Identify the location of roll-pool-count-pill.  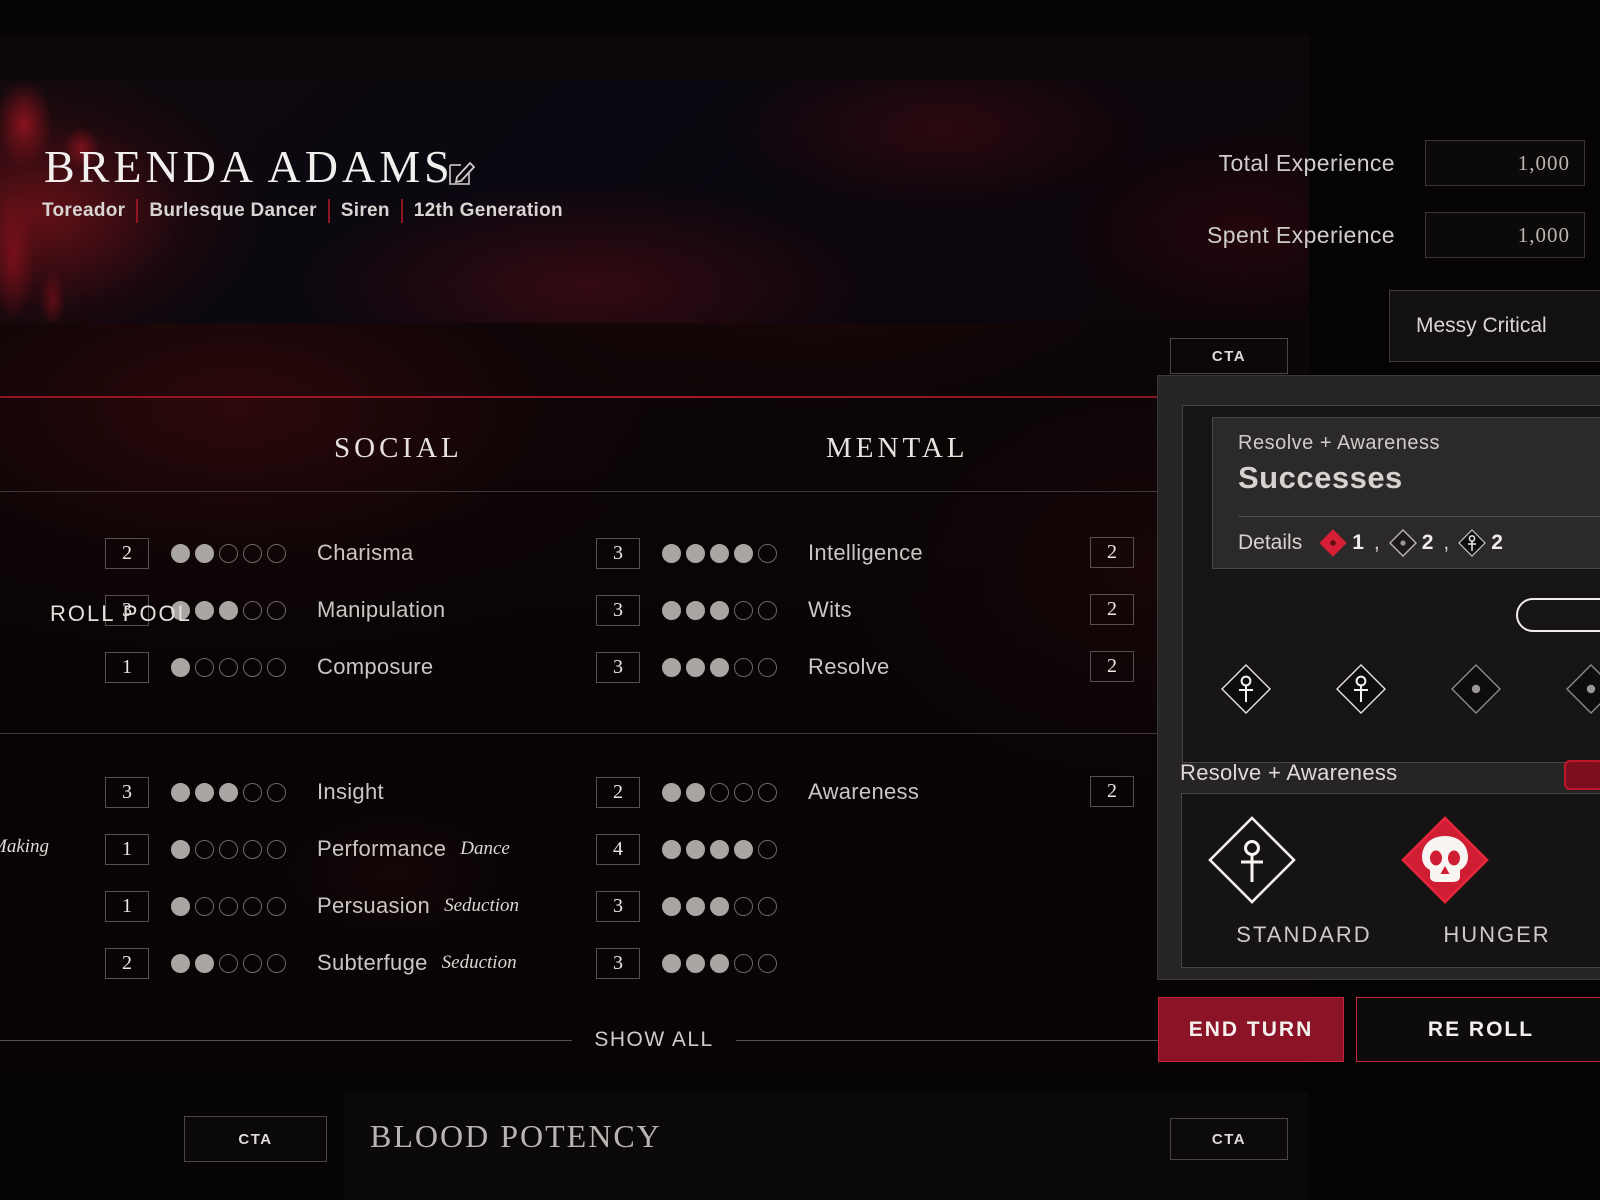
(1558, 615).